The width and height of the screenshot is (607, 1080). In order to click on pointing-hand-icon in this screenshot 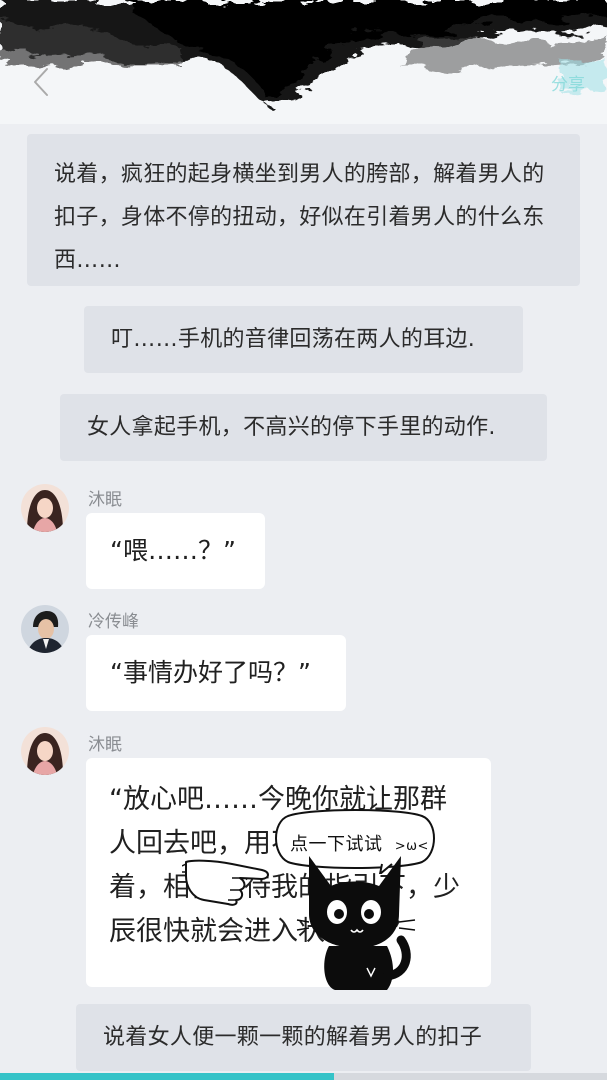, I will do `click(225, 882)`.